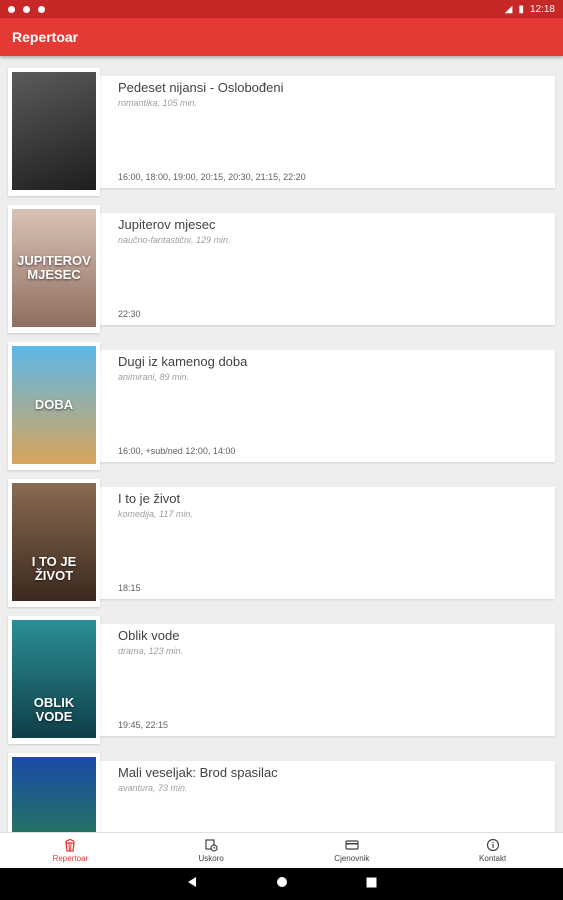 This screenshot has width=563, height=900. I want to click on signal-icon: ◢, so click(508, 9).